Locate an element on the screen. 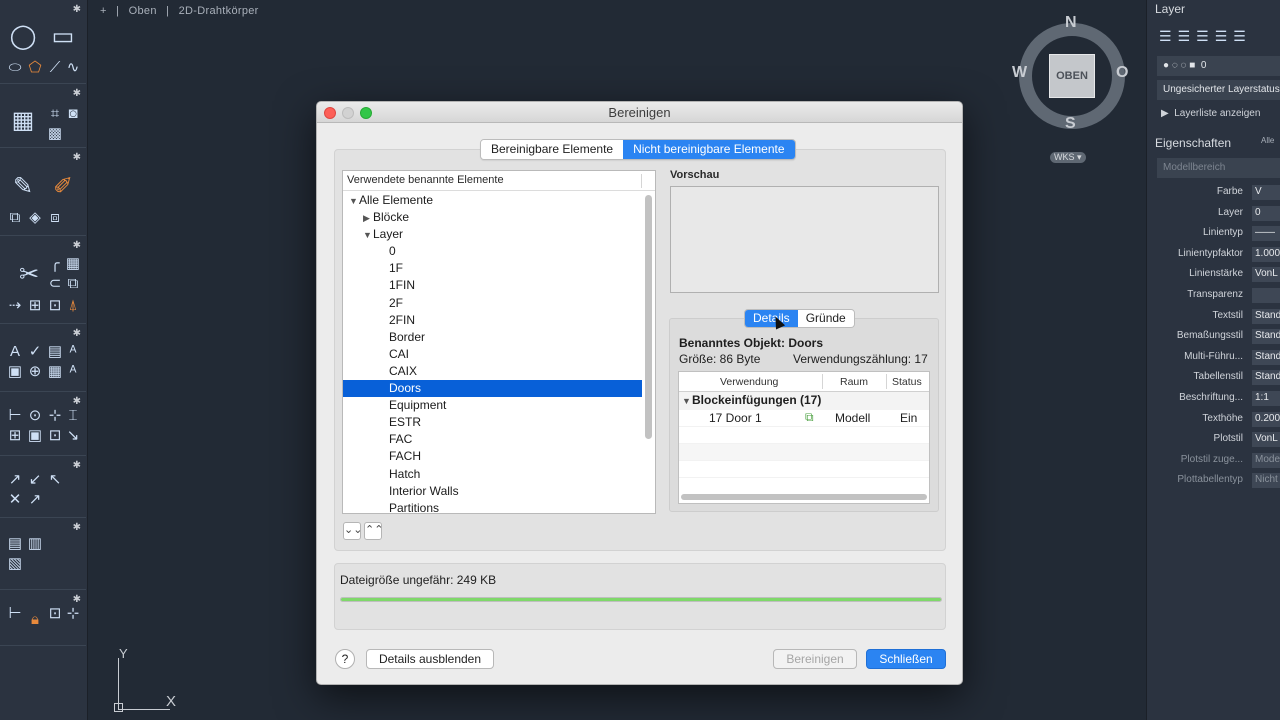  block-insert-icon: ⊡ is located at coordinates (55, 614).